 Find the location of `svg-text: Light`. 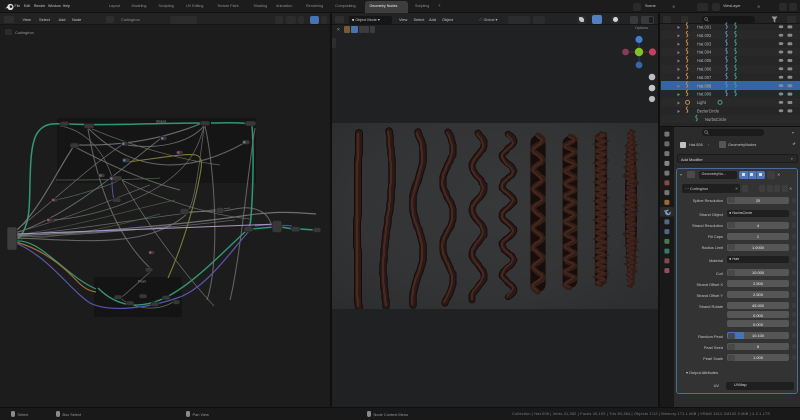

svg-text: Light is located at coordinates (702, 102).